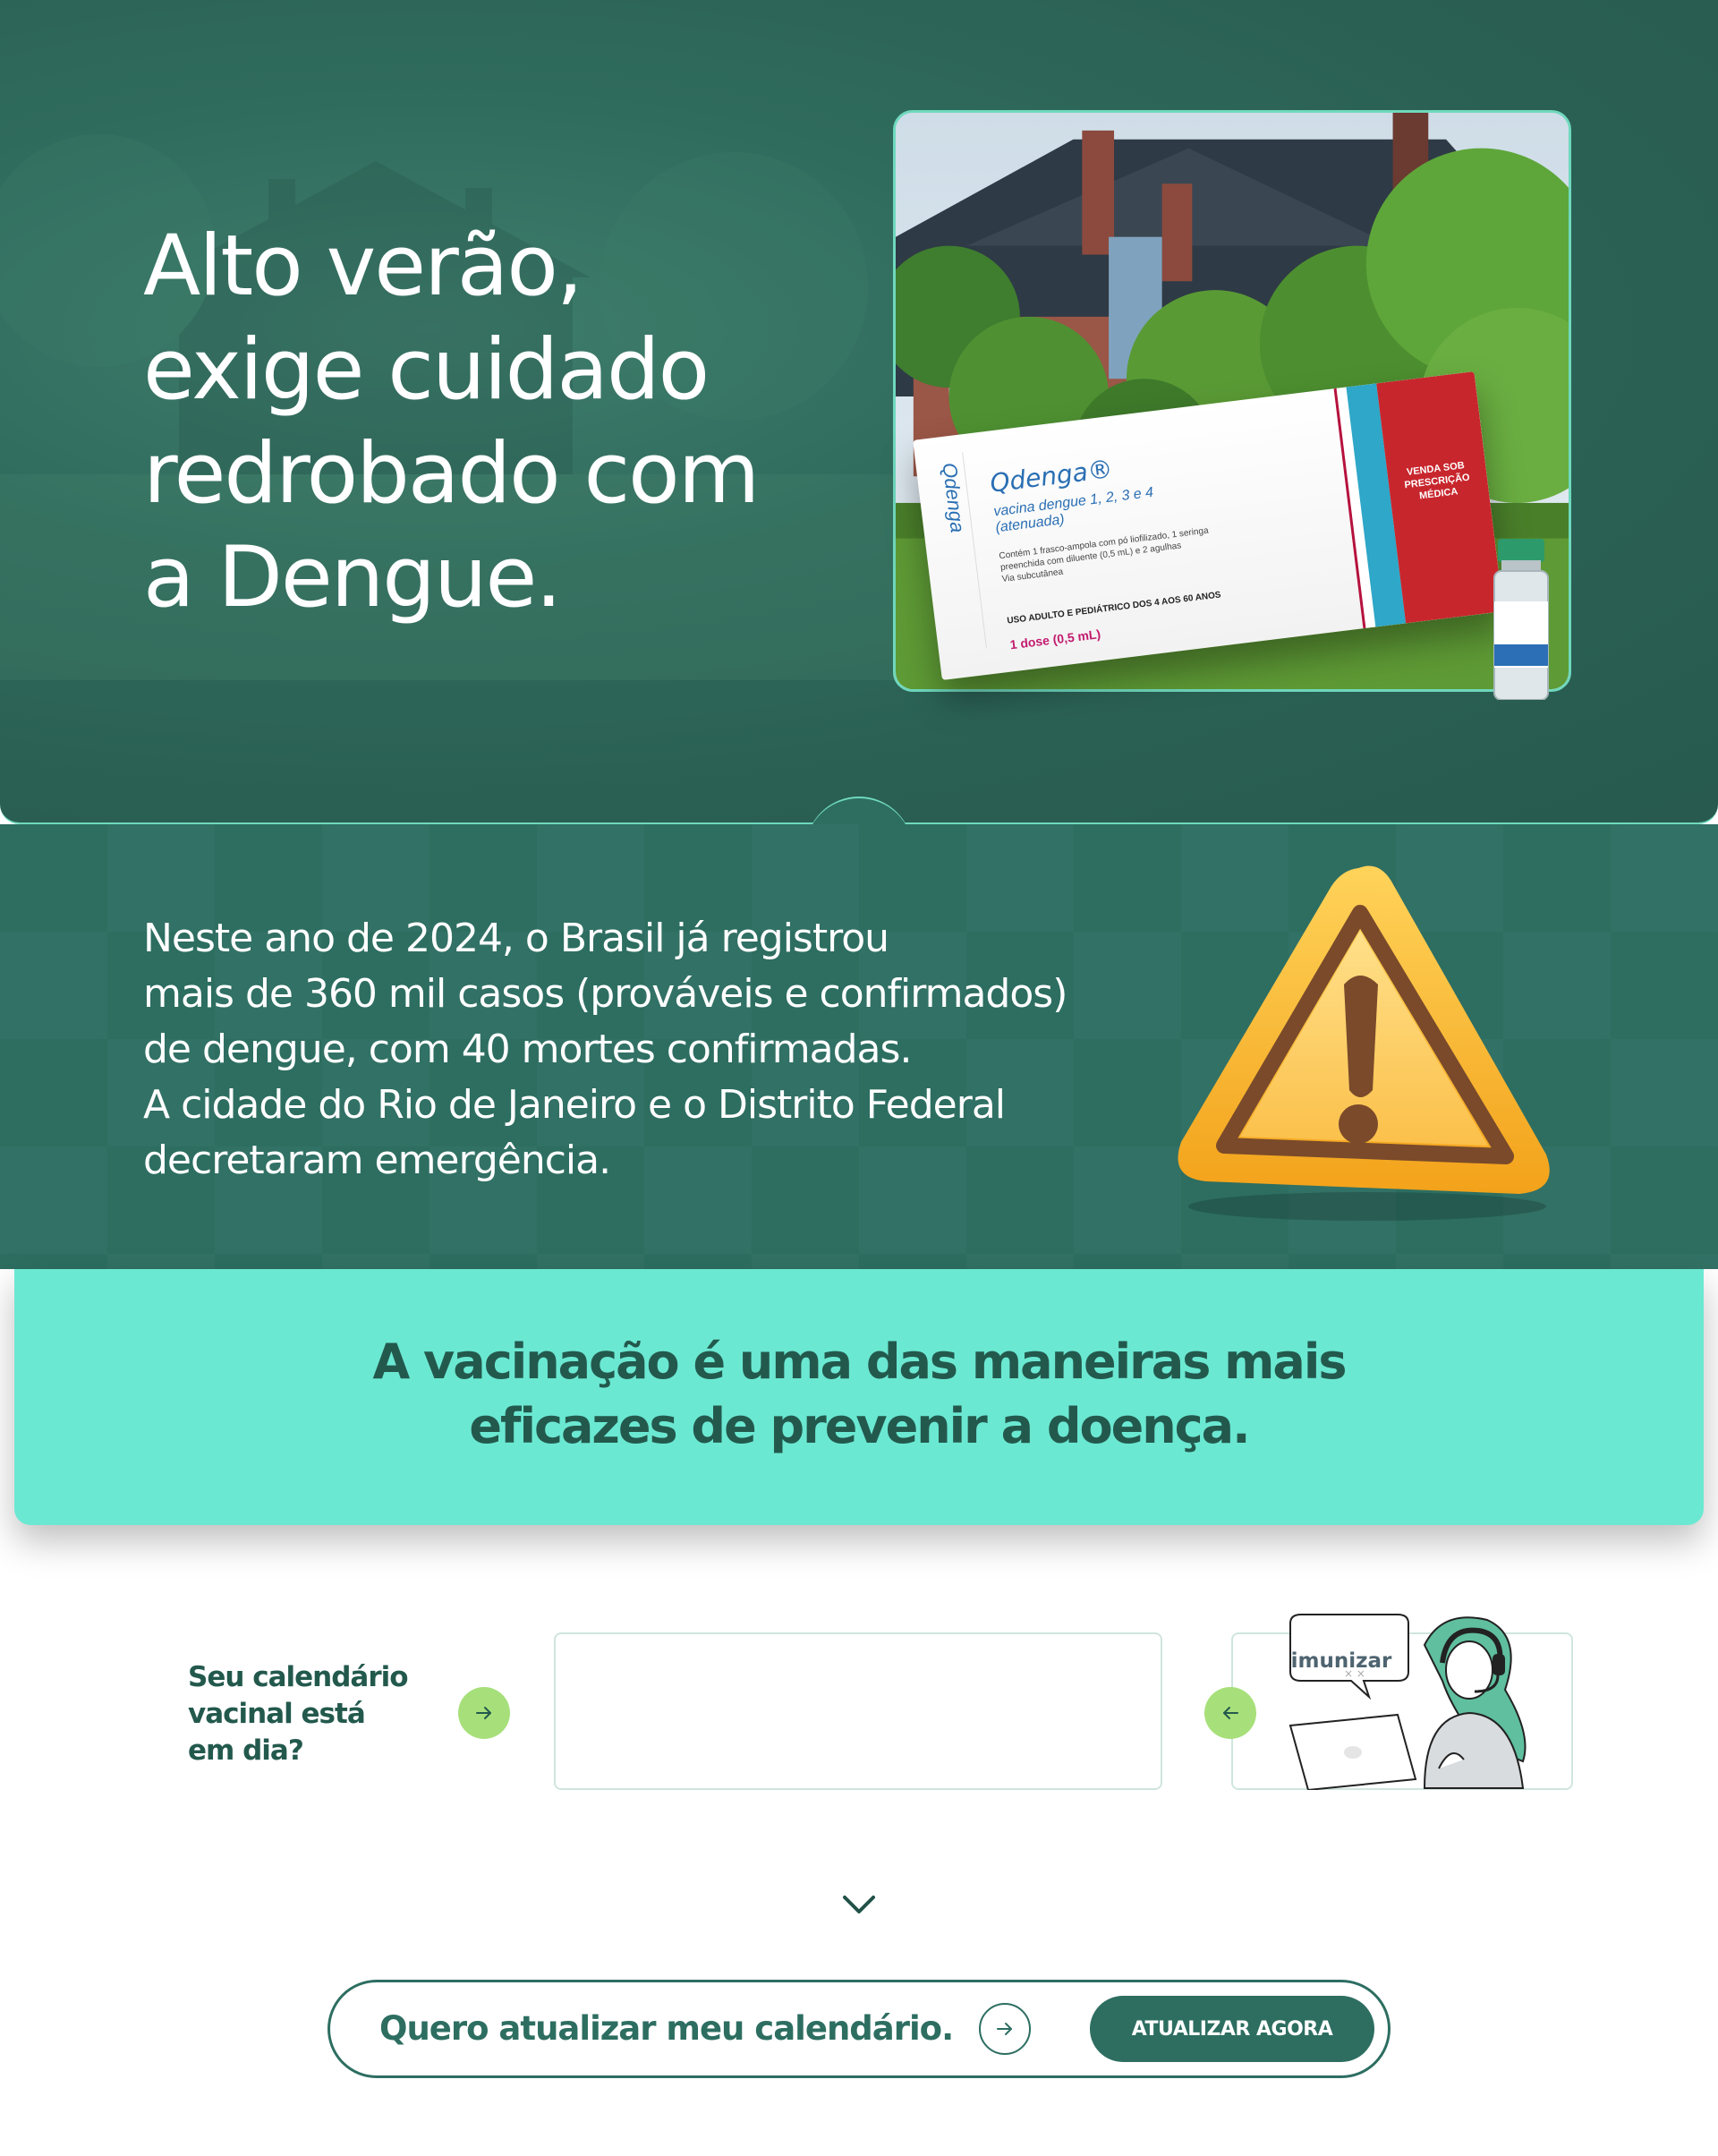 This screenshot has width=1718, height=2156. Describe the element at coordinates (1407, 1702) in the screenshot. I see `headset-agent-icon: × ×` at that location.